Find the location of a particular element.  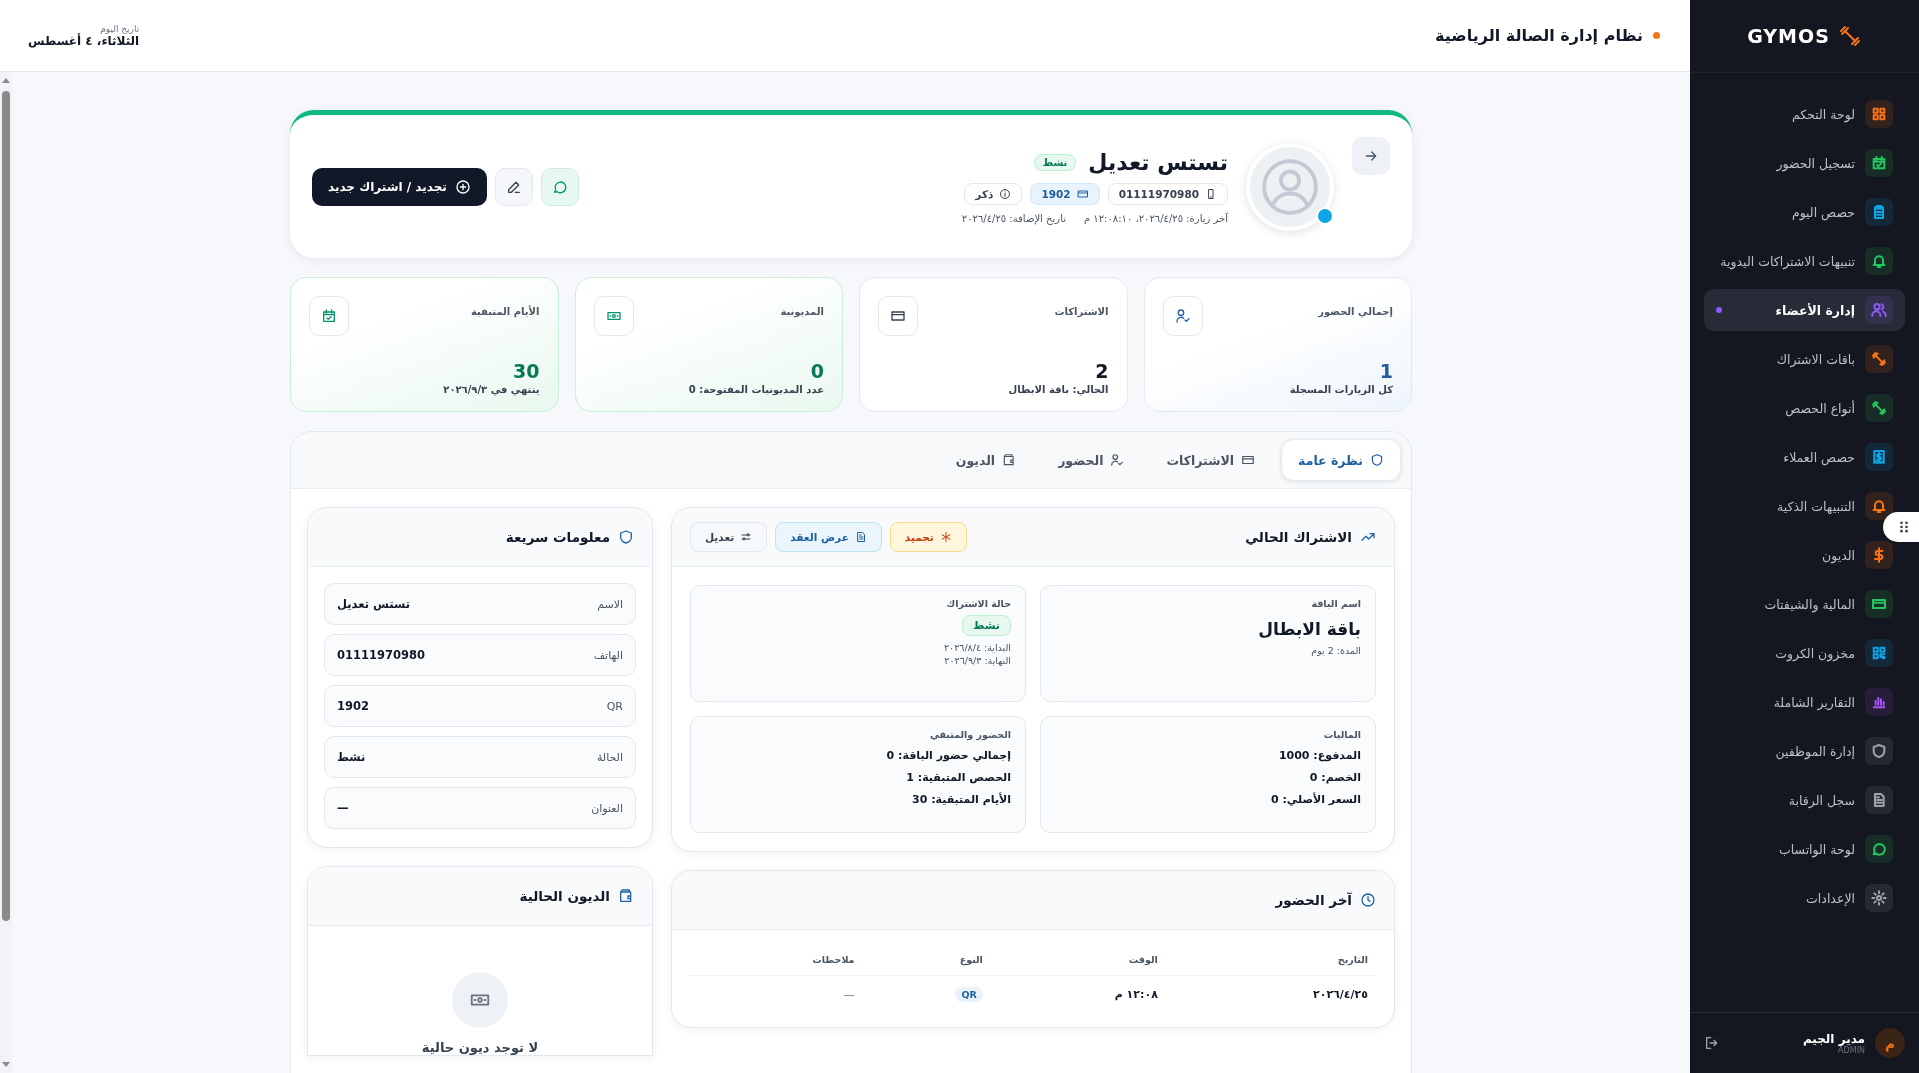

arrow-icon is located at coordinates (1371, 156).